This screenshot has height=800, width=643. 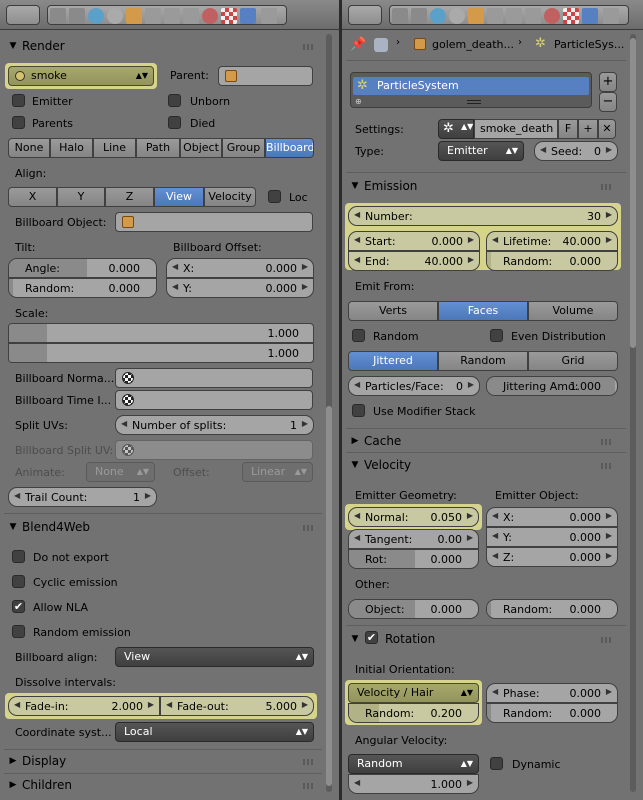 I want to click on pin-icon: 📌, so click(x=358, y=44).